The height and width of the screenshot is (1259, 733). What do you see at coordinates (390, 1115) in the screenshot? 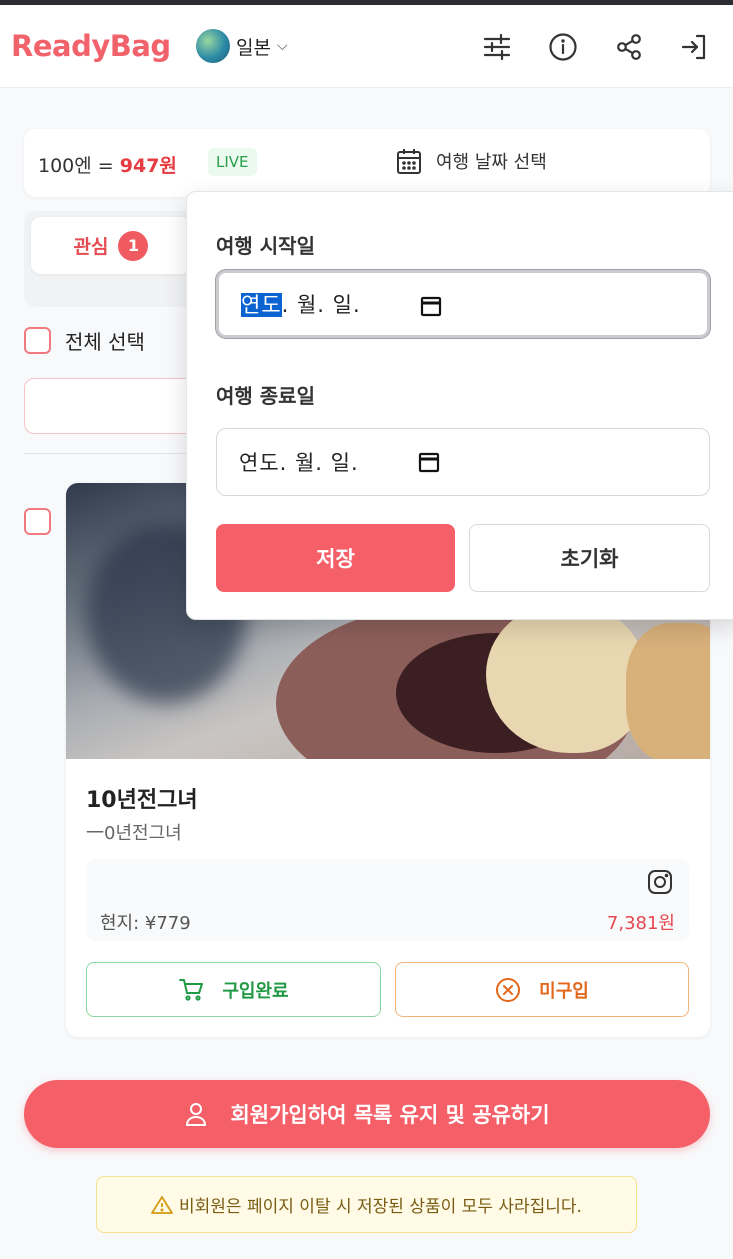
I see `signup-label: 회원가입하여 목록 유지 및 공유하기` at bounding box center [390, 1115].